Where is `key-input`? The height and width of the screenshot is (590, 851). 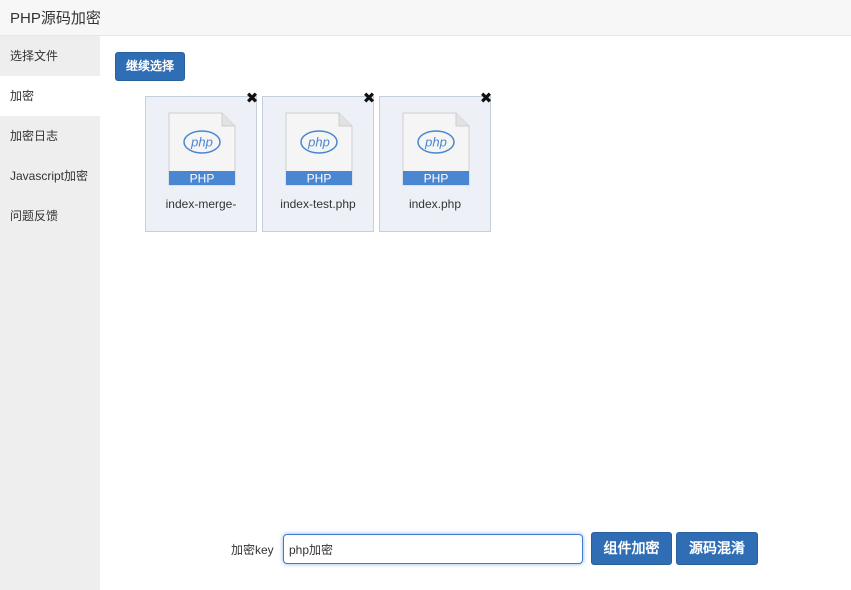
key-input is located at coordinates (433, 549).